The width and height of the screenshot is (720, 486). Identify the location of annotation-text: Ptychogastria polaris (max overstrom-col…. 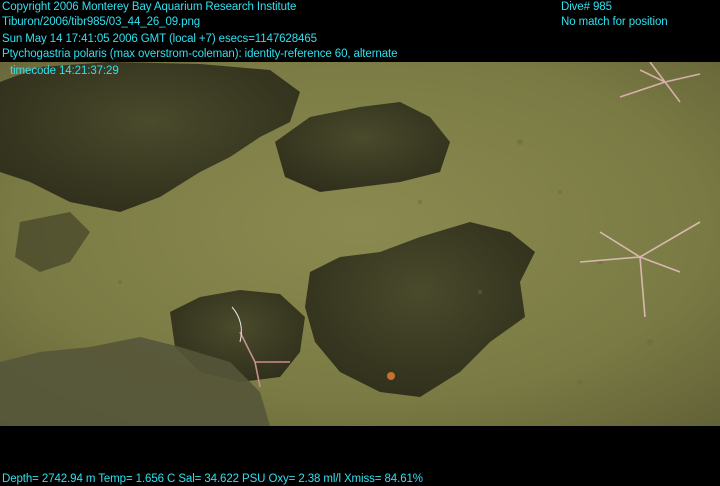
(200, 54).